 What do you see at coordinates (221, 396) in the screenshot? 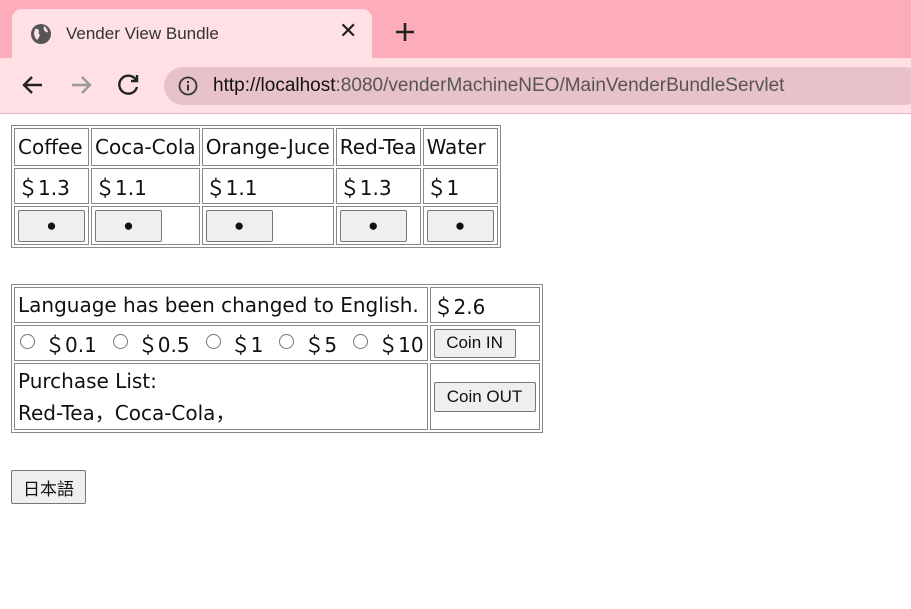
I see `purchase-list: Purchase List: Red-Tea，Coca-Cola，` at bounding box center [221, 396].